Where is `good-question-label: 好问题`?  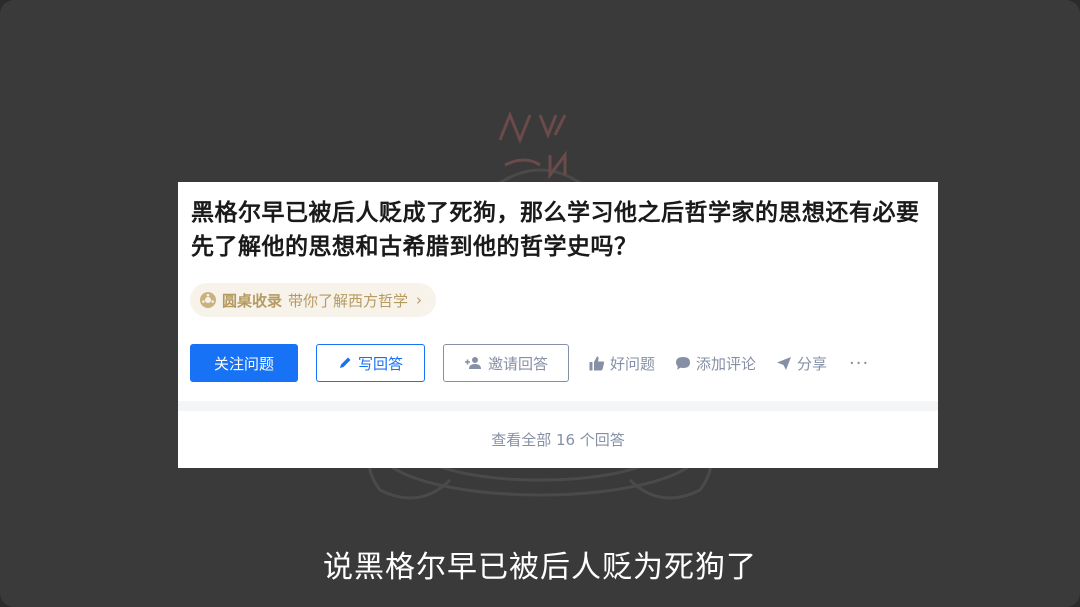
good-question-label: 好问题 is located at coordinates (633, 363).